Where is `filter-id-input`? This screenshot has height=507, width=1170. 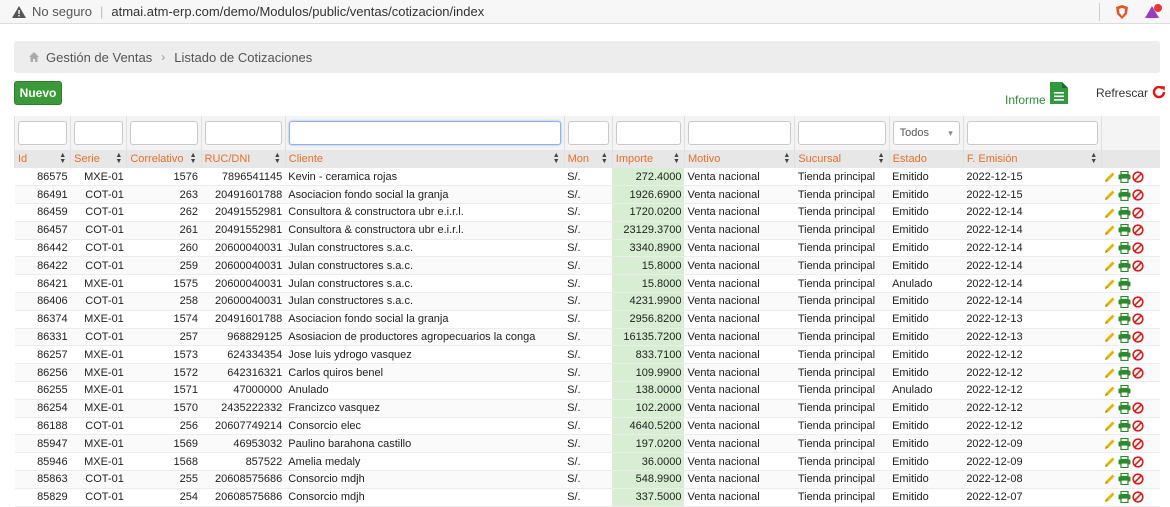
filter-id-input is located at coordinates (43, 133).